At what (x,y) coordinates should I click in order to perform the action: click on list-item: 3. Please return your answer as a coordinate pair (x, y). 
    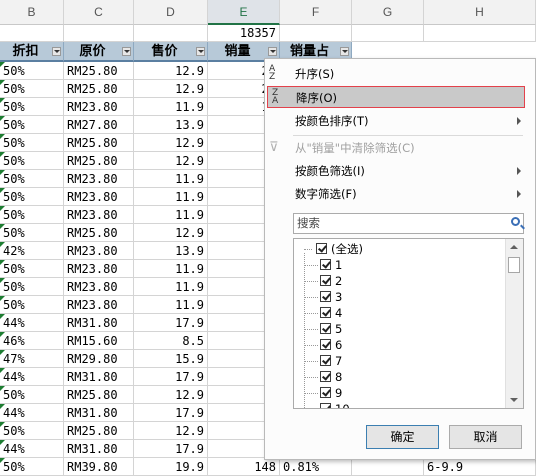
    Looking at the image, I should click on (399, 297).